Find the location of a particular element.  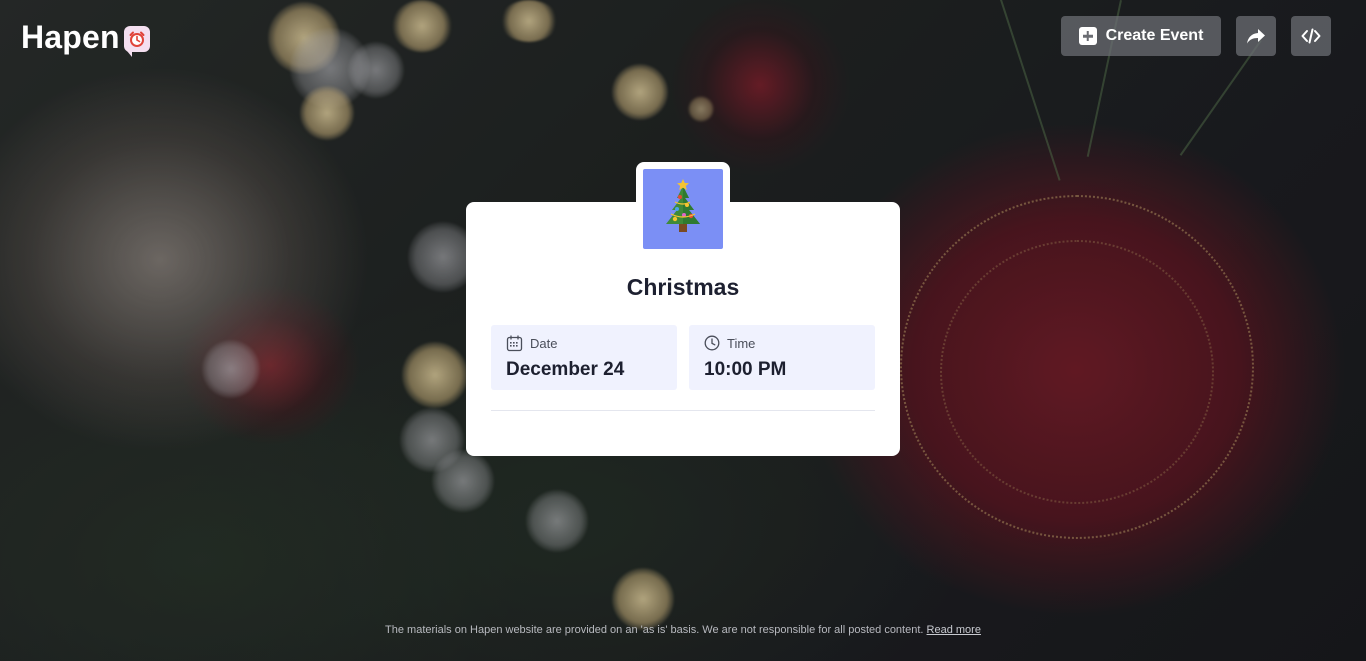

date-value: December 24 is located at coordinates (565, 369).